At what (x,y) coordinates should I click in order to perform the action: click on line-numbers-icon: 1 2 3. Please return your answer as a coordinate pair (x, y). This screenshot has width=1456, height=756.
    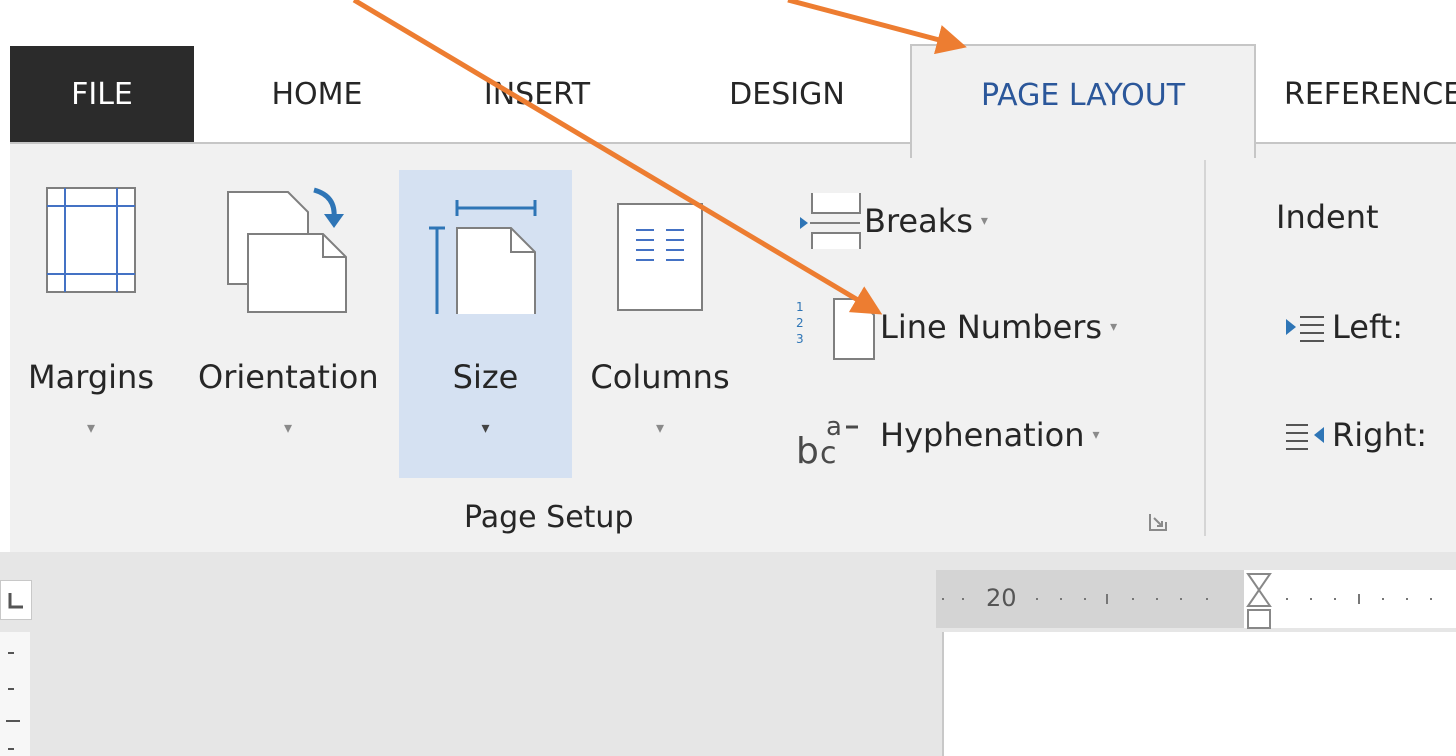
    Looking at the image, I should click on (838, 328).